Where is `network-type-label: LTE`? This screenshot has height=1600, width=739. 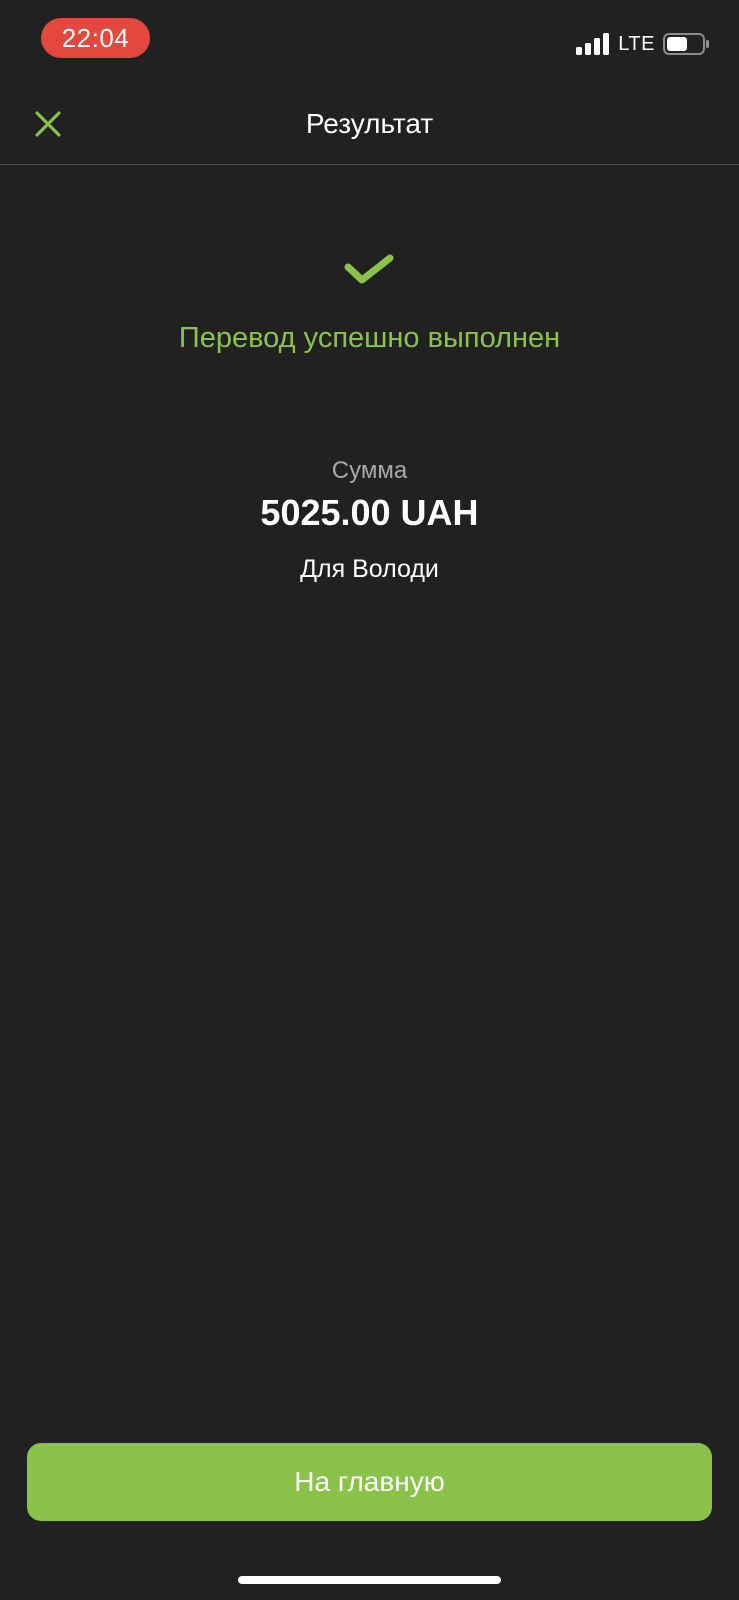 network-type-label: LTE is located at coordinates (636, 44).